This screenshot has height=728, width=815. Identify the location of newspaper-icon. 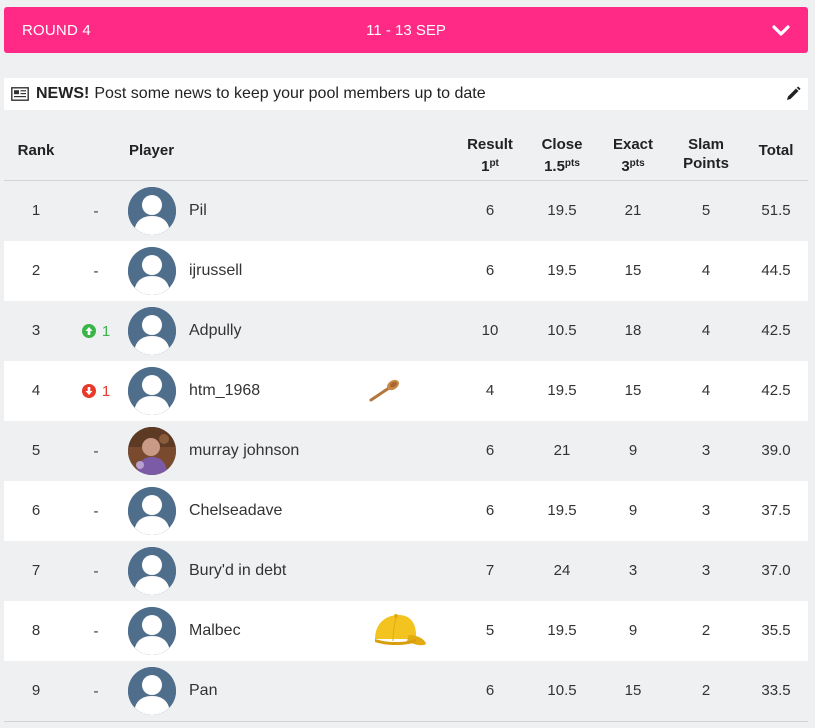
(20, 94).